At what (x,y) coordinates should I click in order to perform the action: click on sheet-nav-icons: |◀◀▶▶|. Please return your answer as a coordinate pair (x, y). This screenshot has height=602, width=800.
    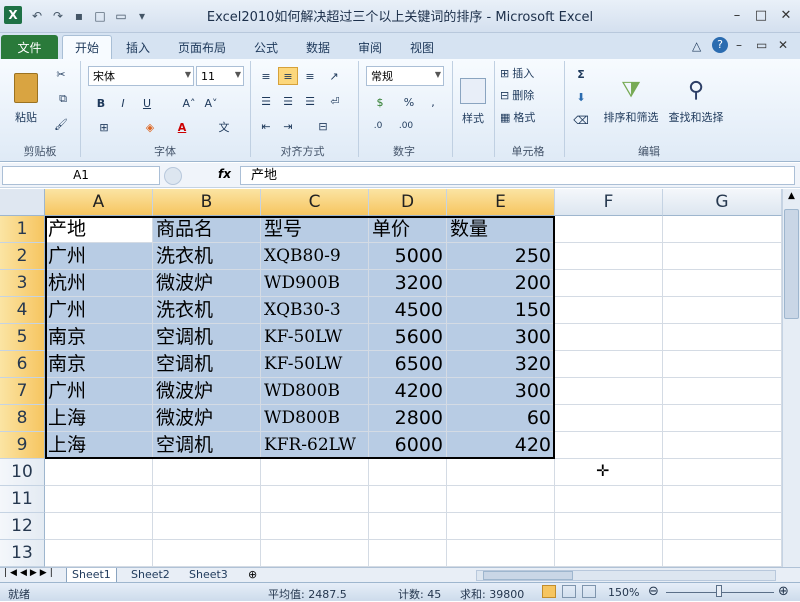
    Looking at the image, I should click on (30, 573).